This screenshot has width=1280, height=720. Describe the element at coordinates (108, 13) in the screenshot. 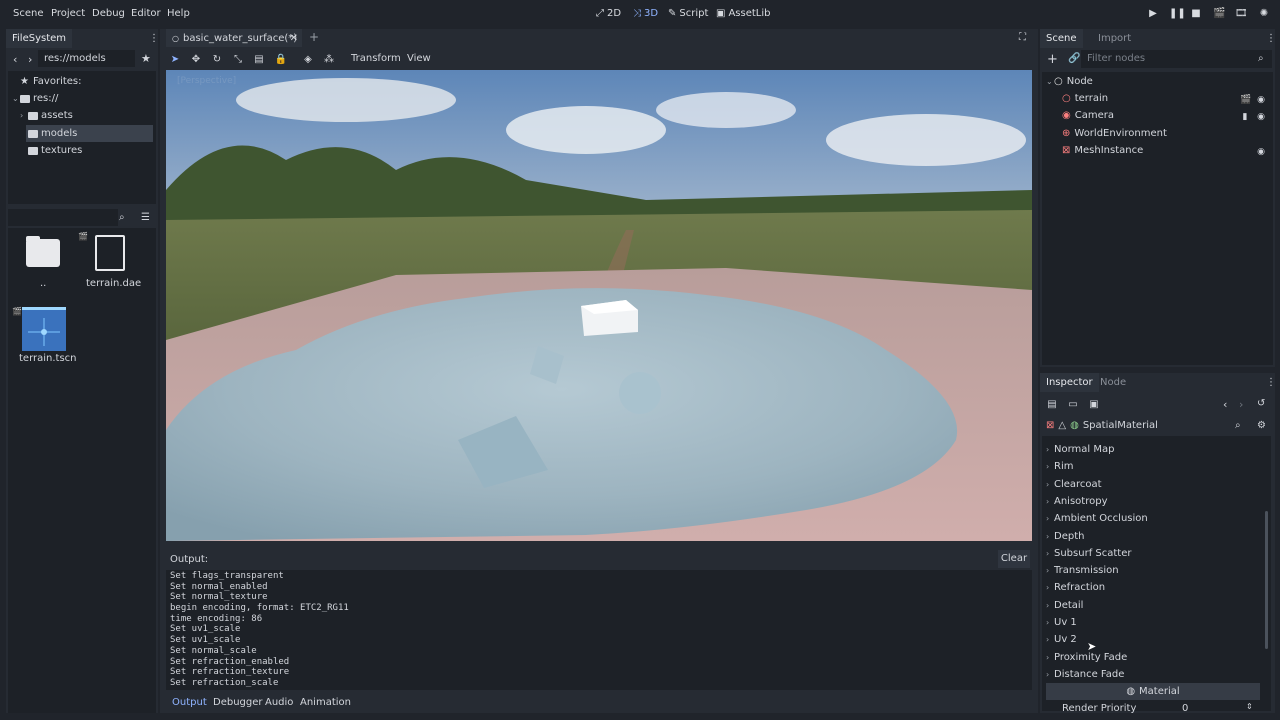

I see `menu-debug: Debug` at that location.